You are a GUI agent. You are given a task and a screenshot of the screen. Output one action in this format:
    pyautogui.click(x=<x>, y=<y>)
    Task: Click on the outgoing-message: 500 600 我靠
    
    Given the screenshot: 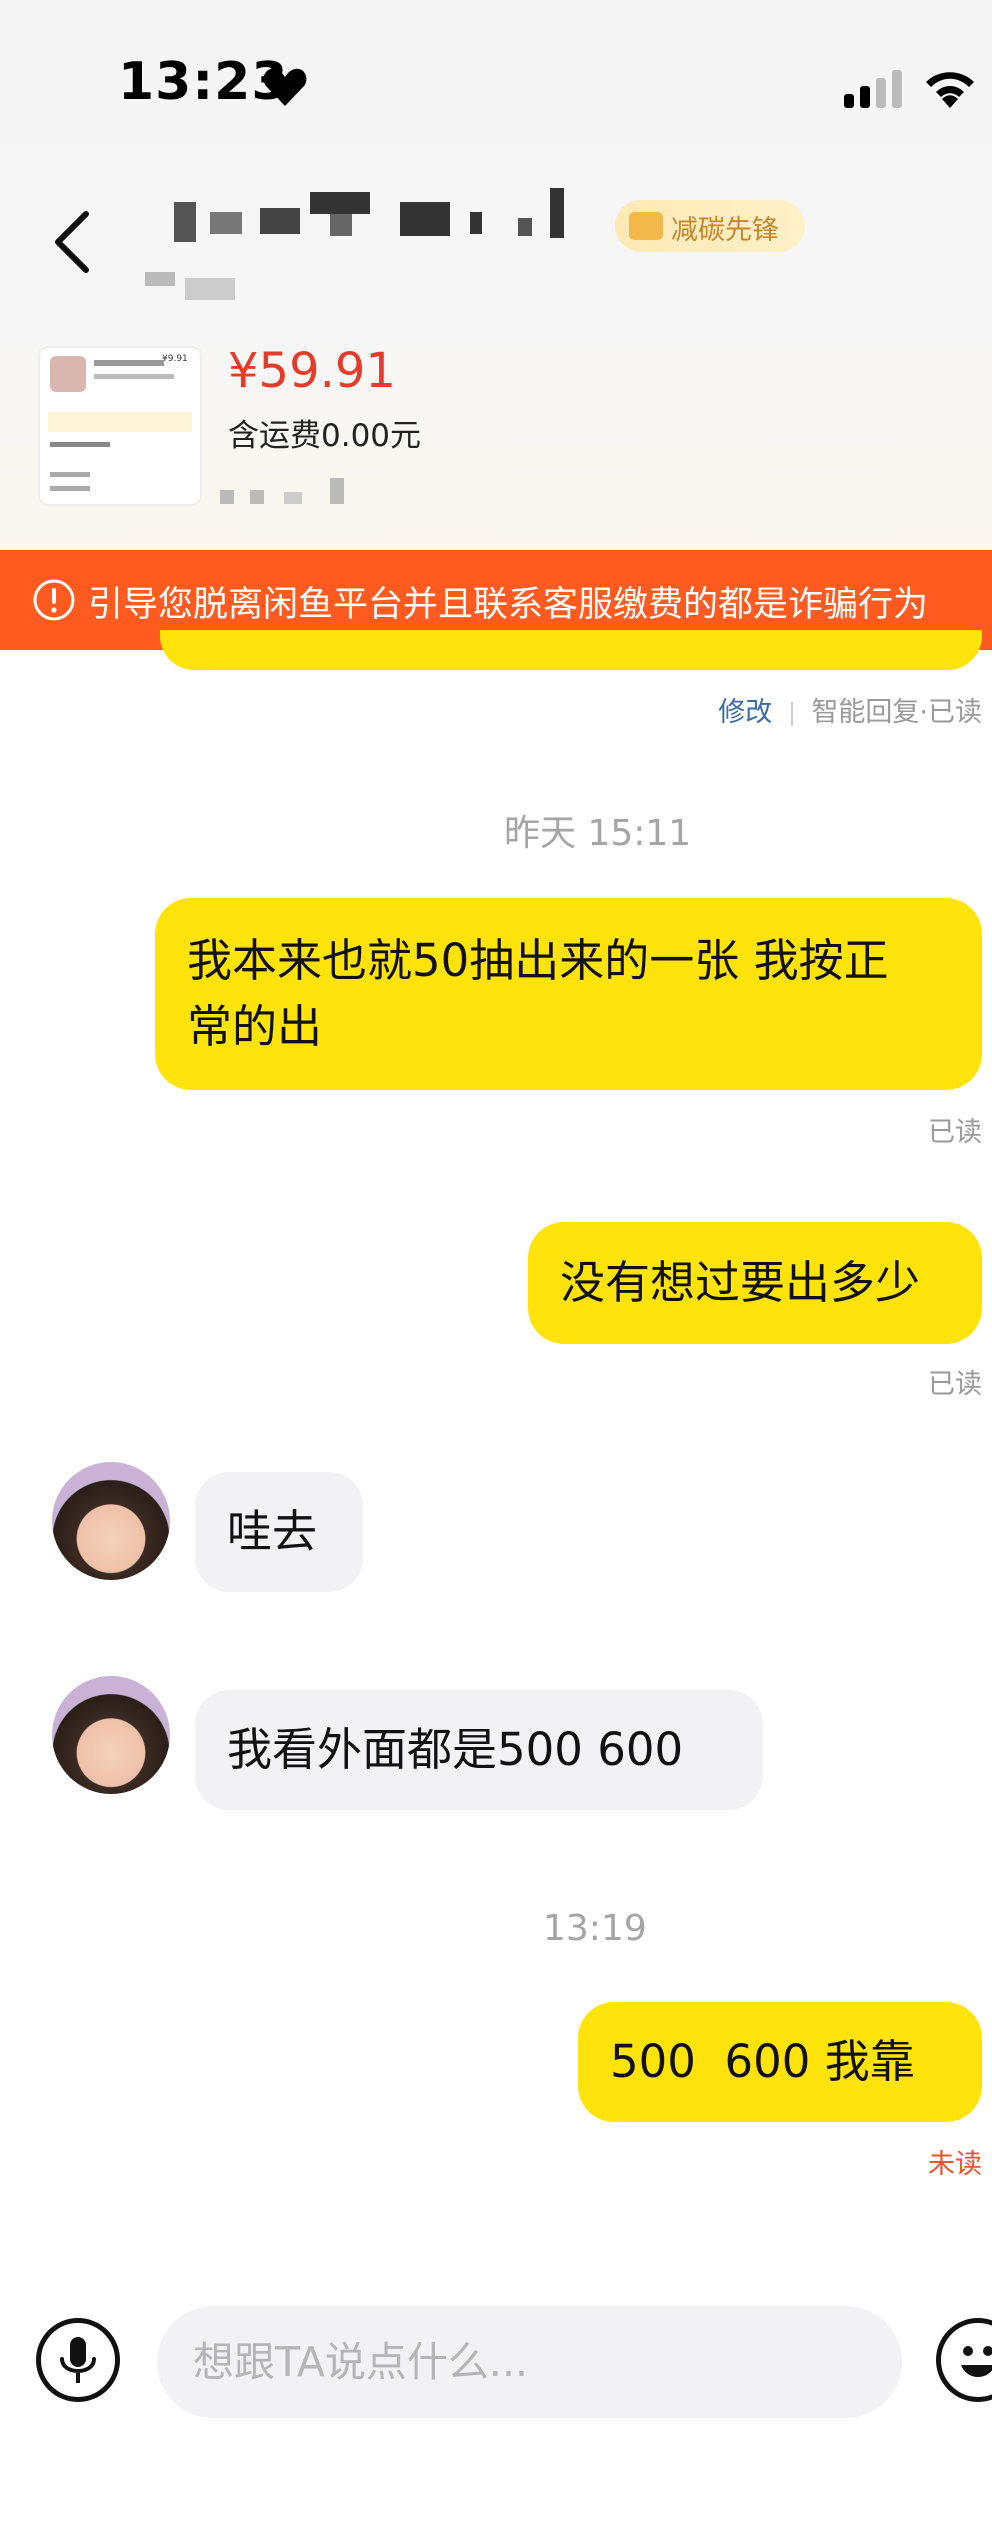 What is the action you would take?
    pyautogui.click(x=780, y=2062)
    